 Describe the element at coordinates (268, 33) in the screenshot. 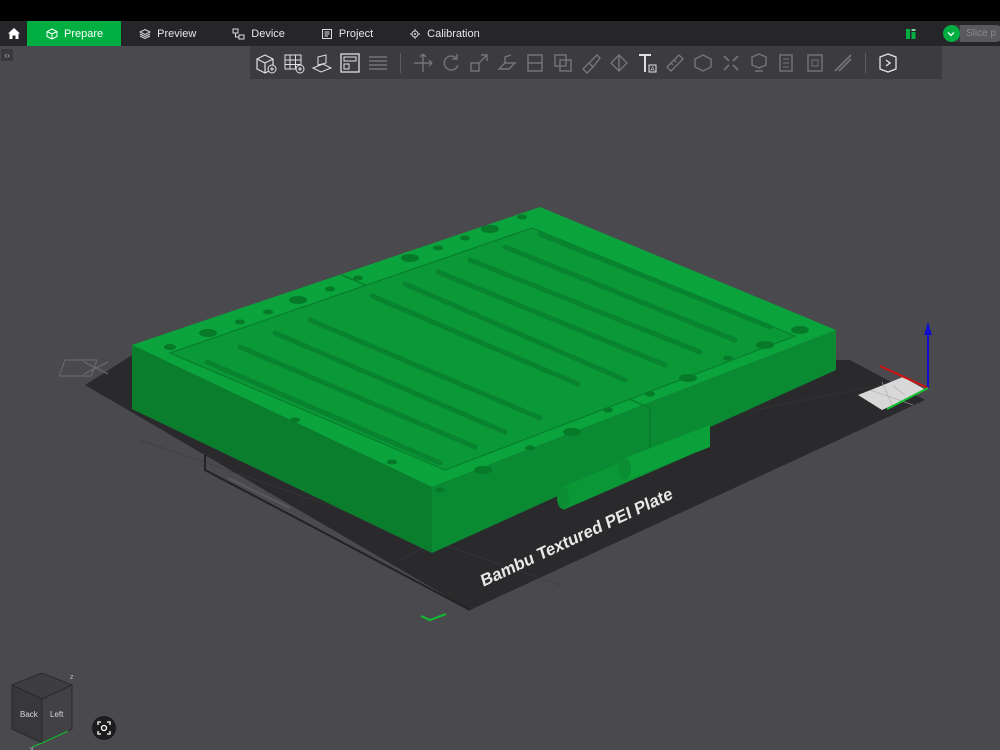

I see `tab-label: Device` at that location.